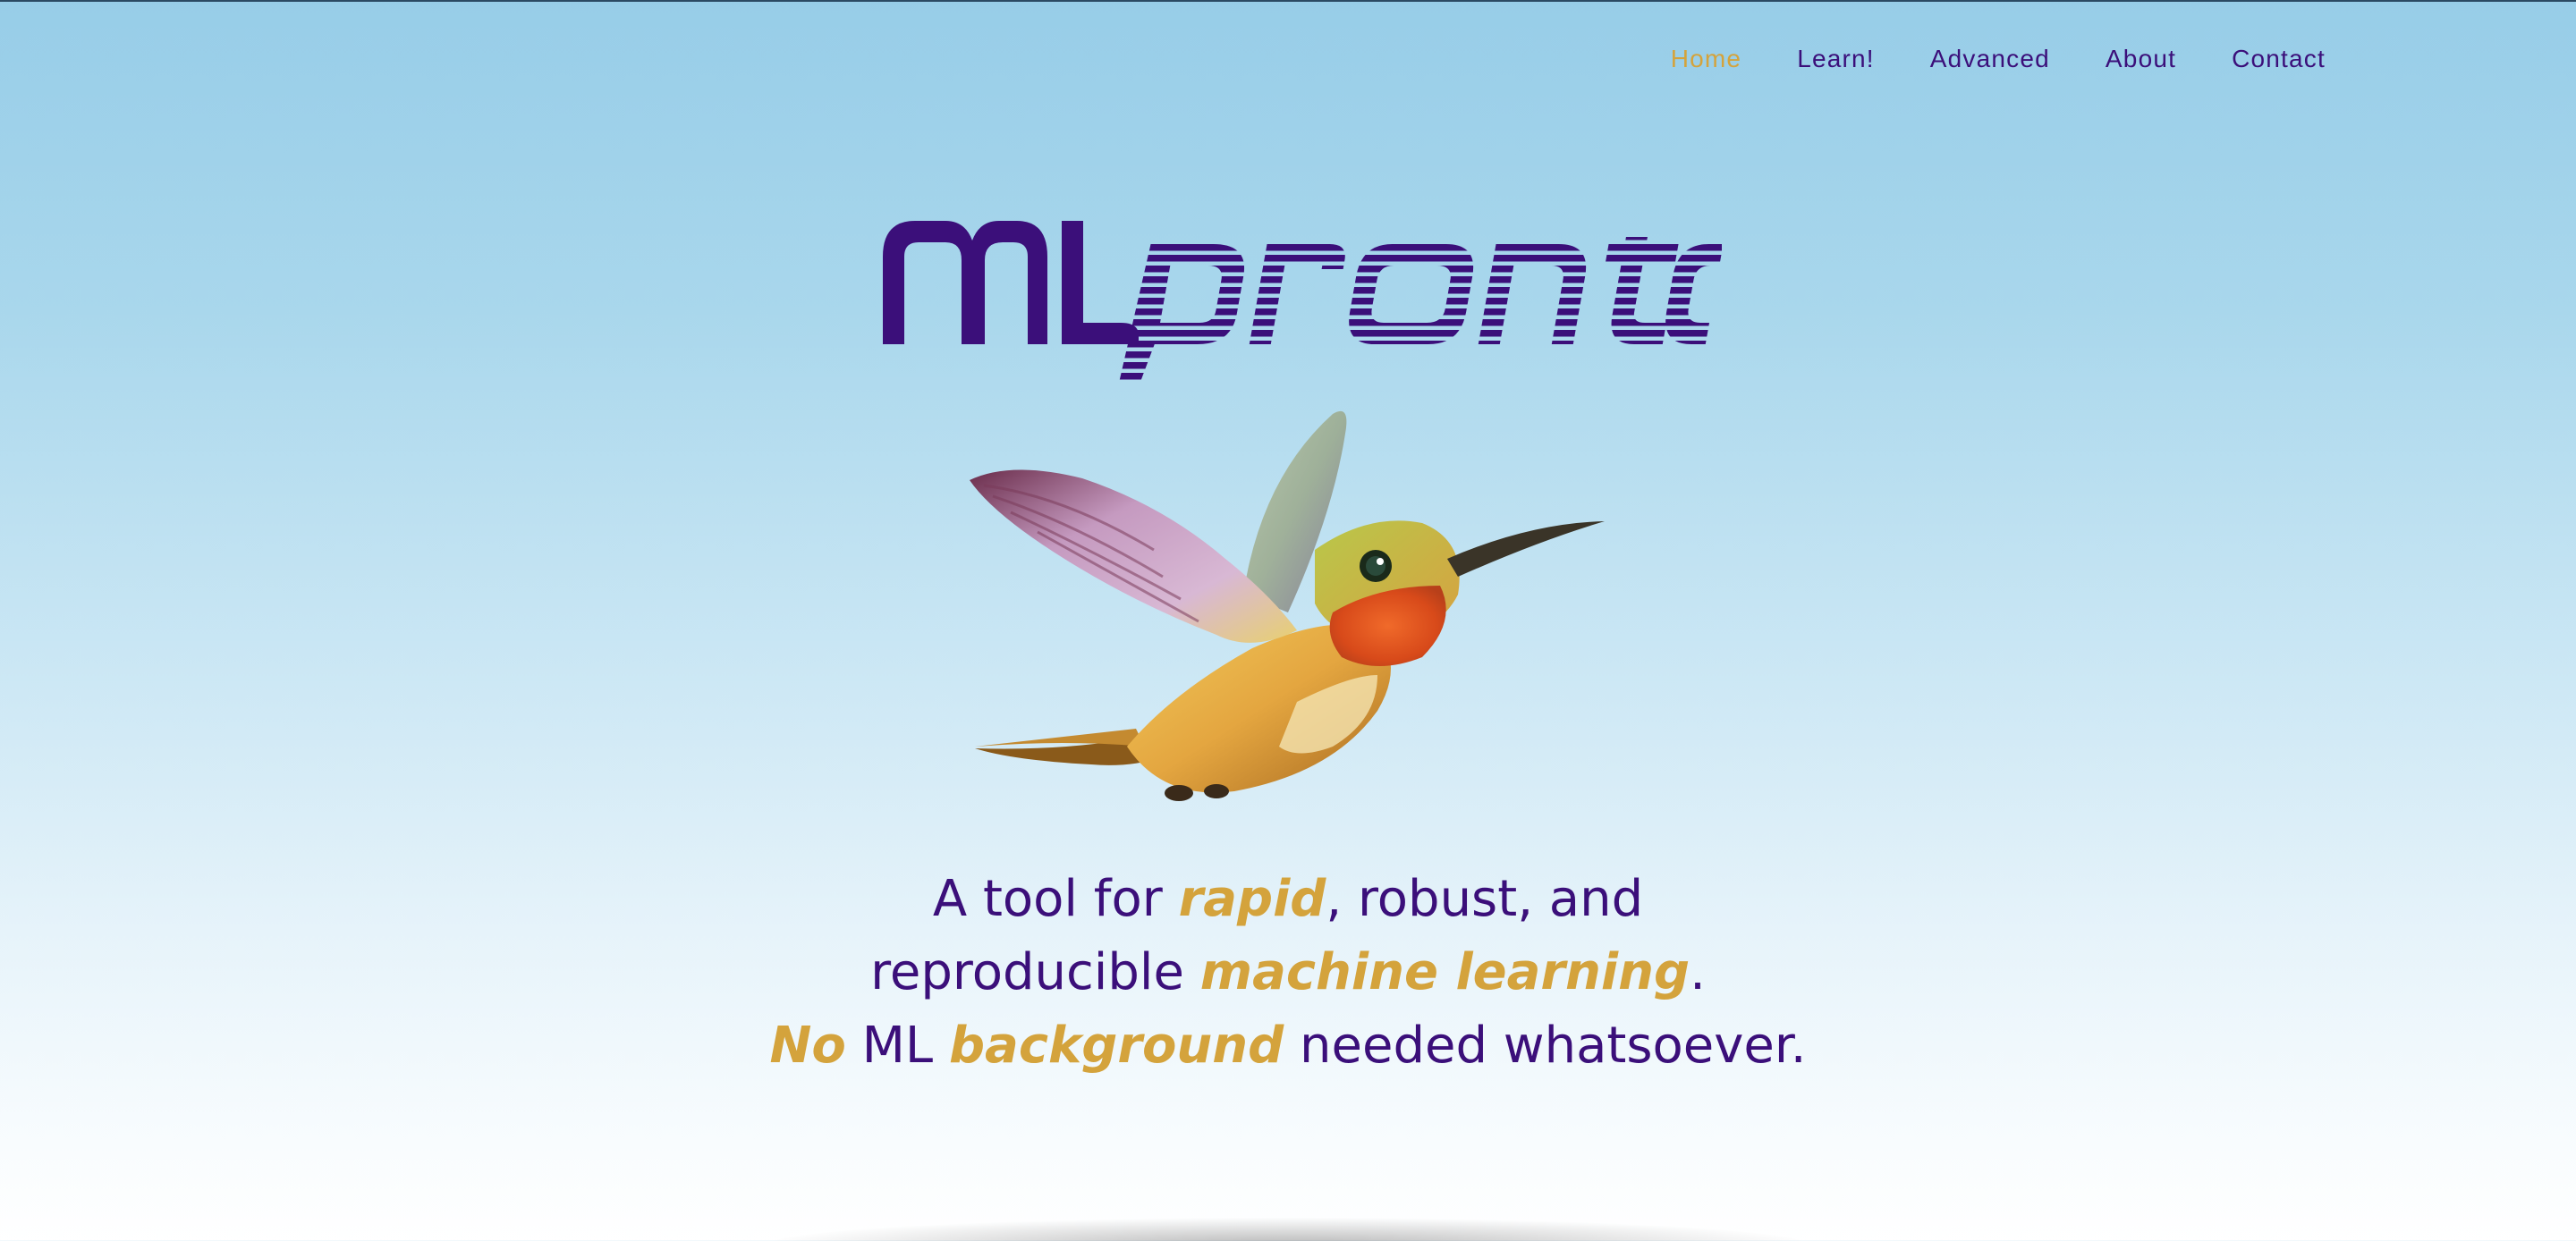 This screenshot has width=2576, height=1241. I want to click on tagline-text: A tool for, so click(1055, 899).